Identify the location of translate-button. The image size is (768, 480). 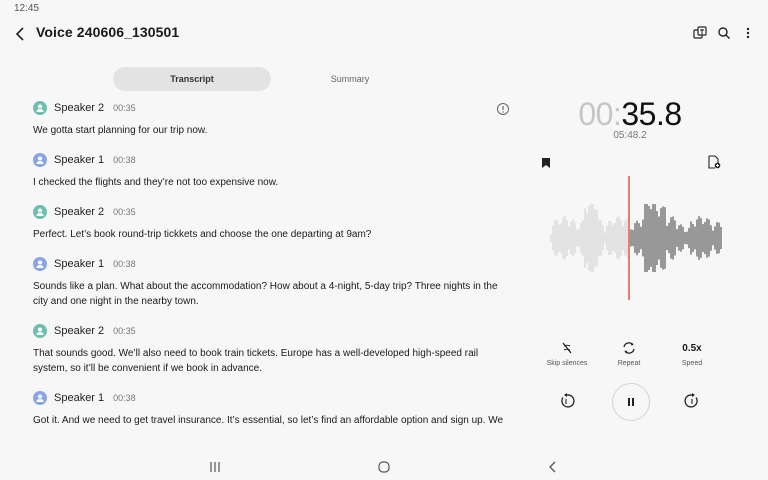
(700, 33).